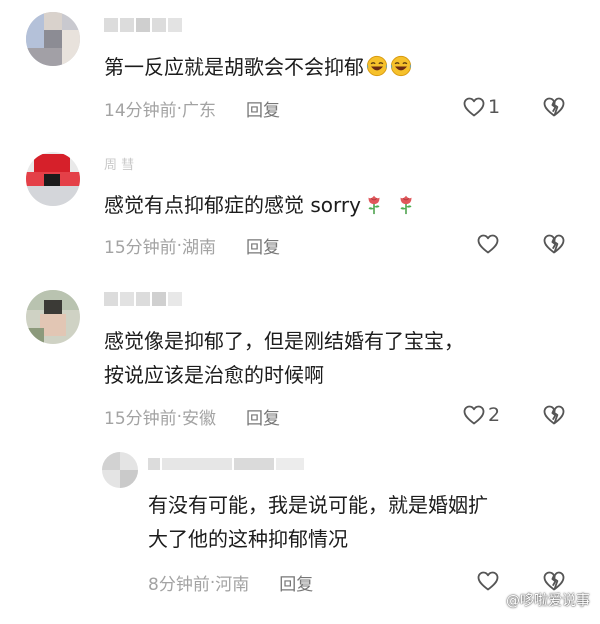 This screenshot has width=600, height=624. I want to click on comment-text: 感觉有点抑郁症的感觉 sorry, so click(260, 205).